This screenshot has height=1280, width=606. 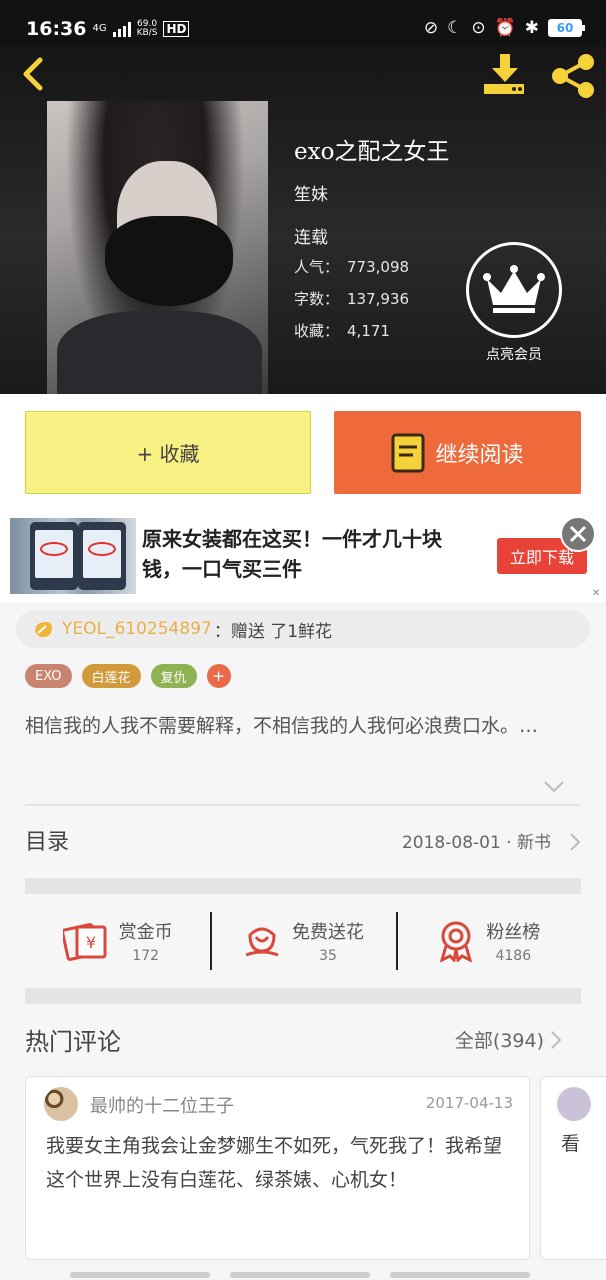 I want to click on book-title: exo之配之女王, so click(x=372, y=152).